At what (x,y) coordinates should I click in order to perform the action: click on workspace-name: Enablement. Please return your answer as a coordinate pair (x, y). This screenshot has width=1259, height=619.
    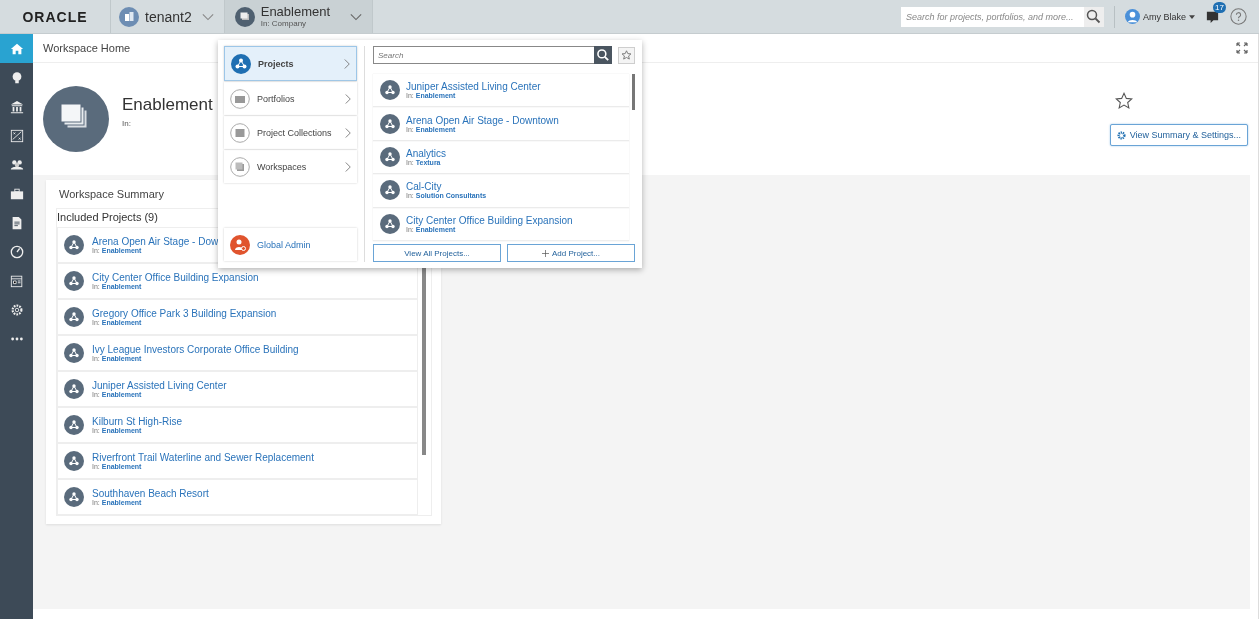
    Looking at the image, I should click on (167, 104).